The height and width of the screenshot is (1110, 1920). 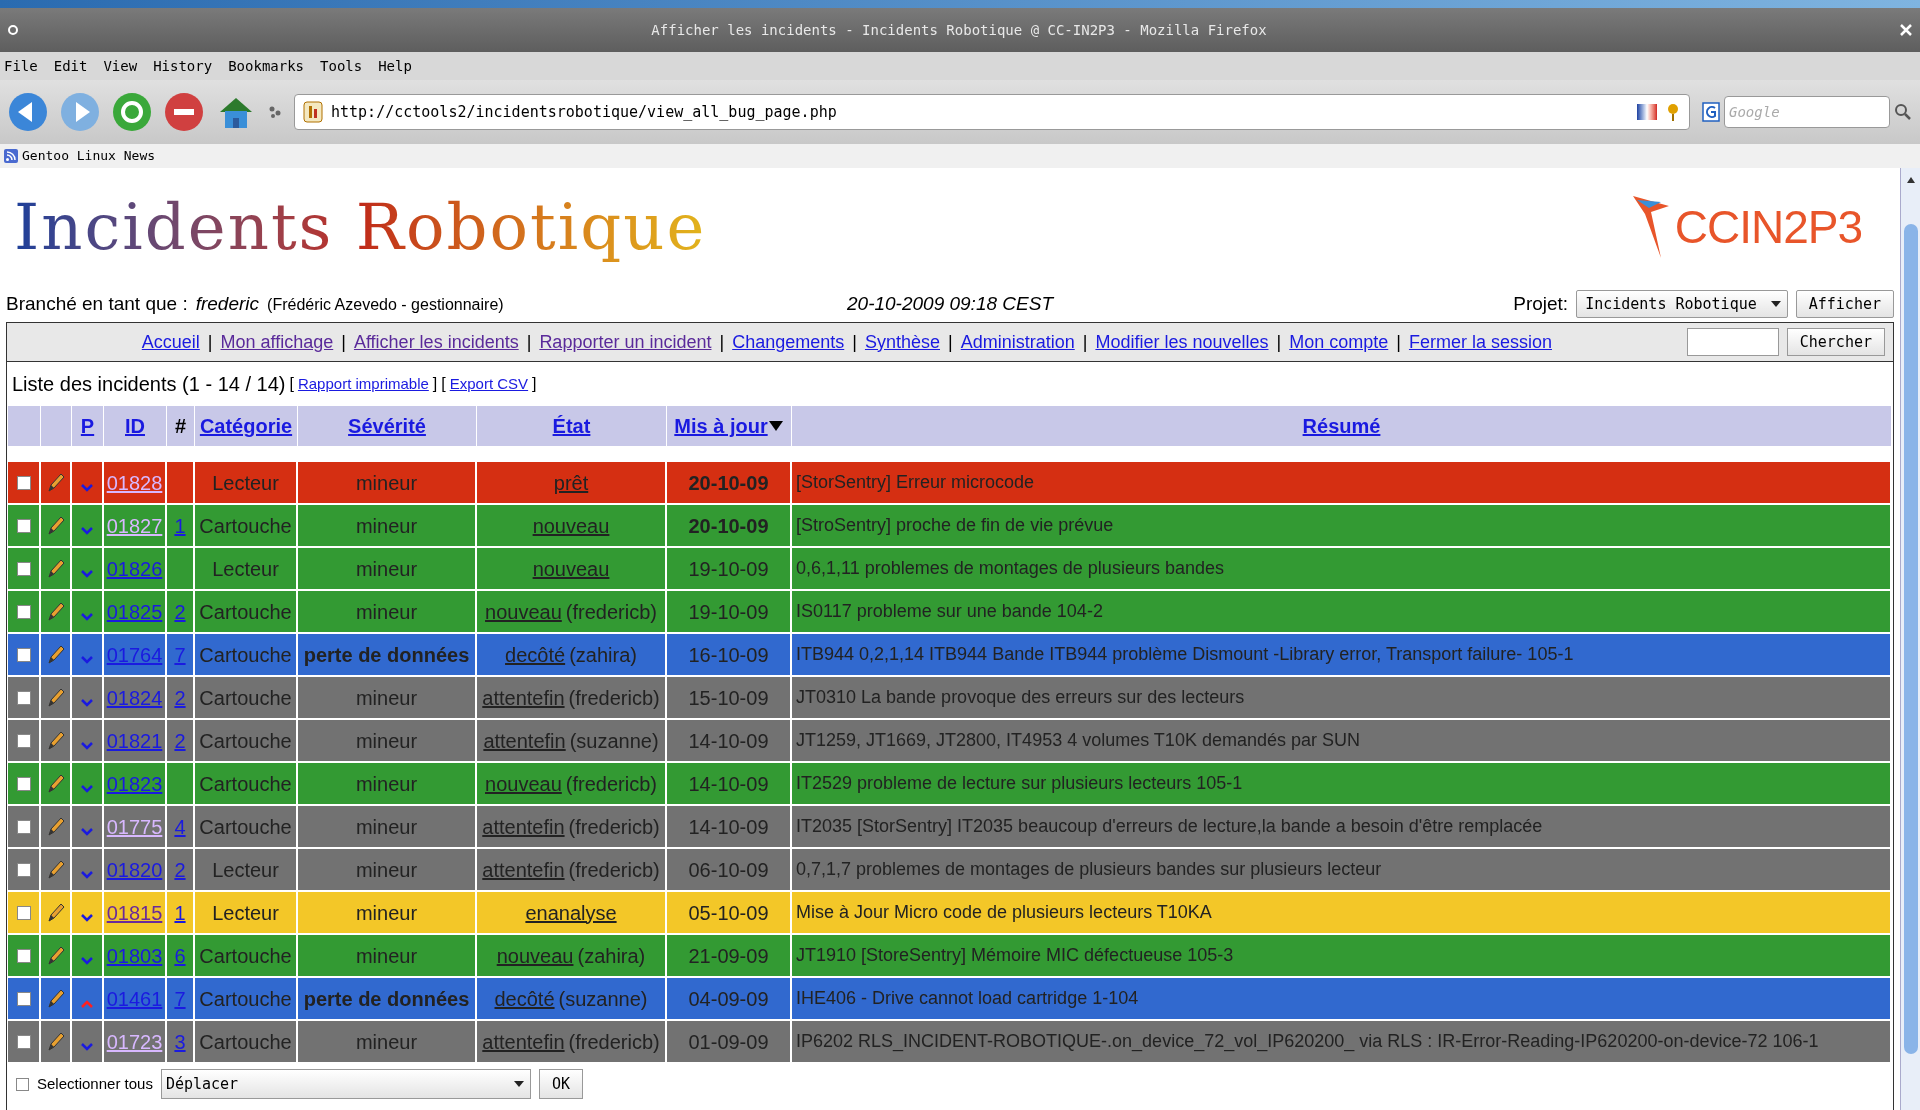 What do you see at coordinates (170, 342) in the screenshot?
I see `nav-link: Accueil` at bounding box center [170, 342].